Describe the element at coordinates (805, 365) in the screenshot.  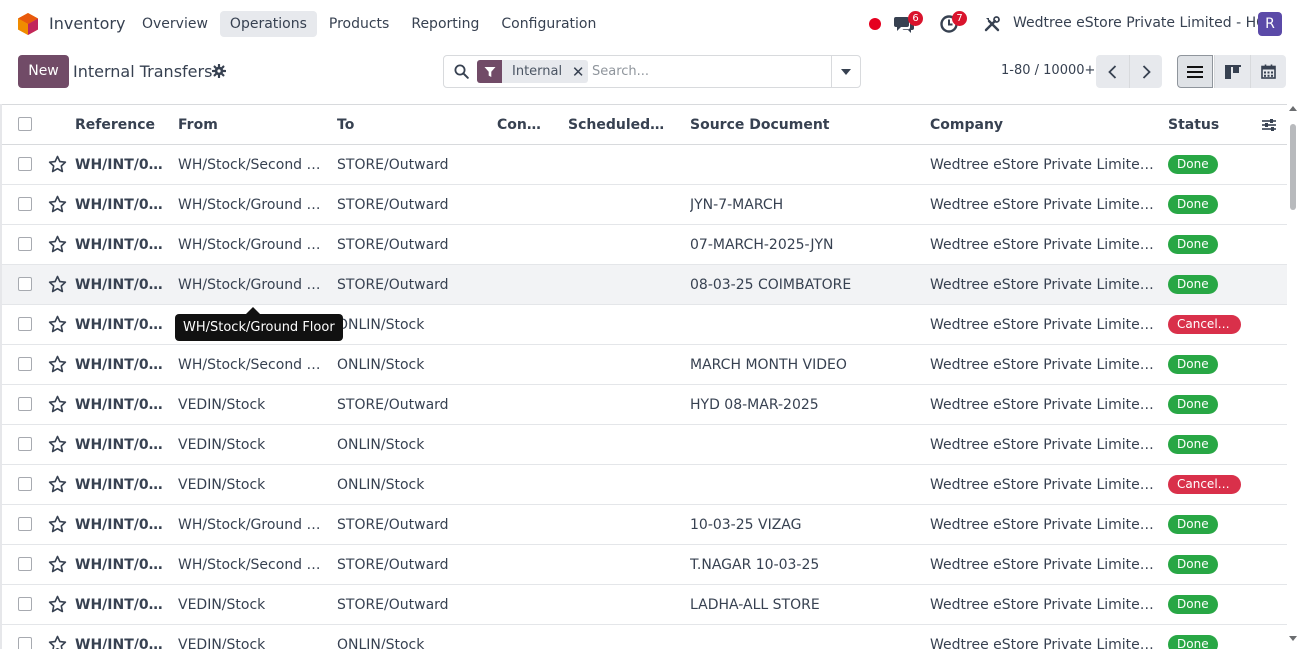
I see `cell-source-document: MARCH MONTH VIDEO` at that location.